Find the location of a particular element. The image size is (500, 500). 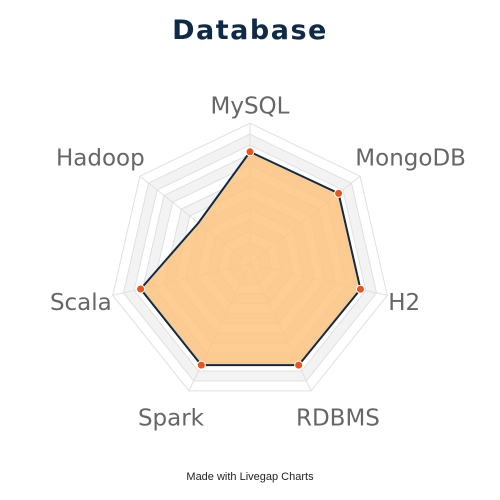

axis-label-spark: Spark is located at coordinates (171, 419).